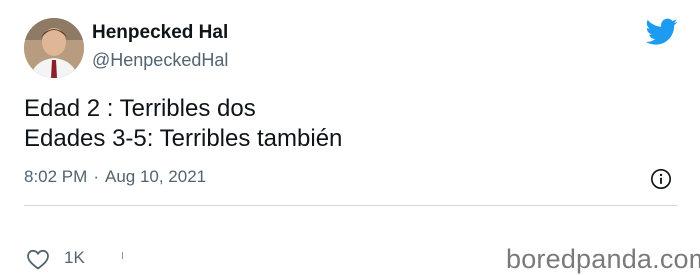 The image size is (700, 275). Describe the element at coordinates (122, 255) in the screenshot. I see `action-separator` at that location.